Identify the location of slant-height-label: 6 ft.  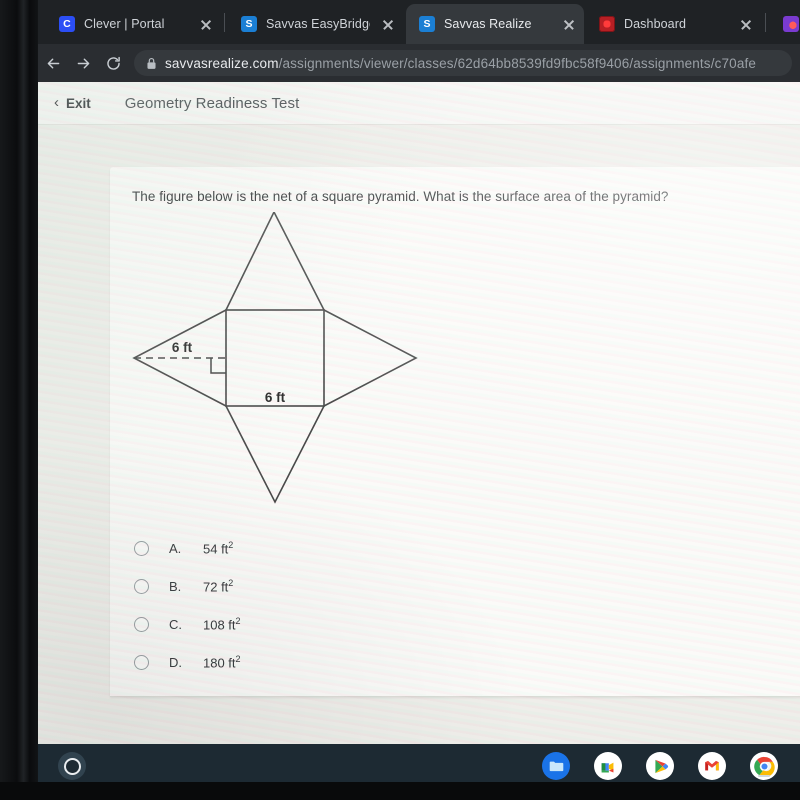
(182, 347).